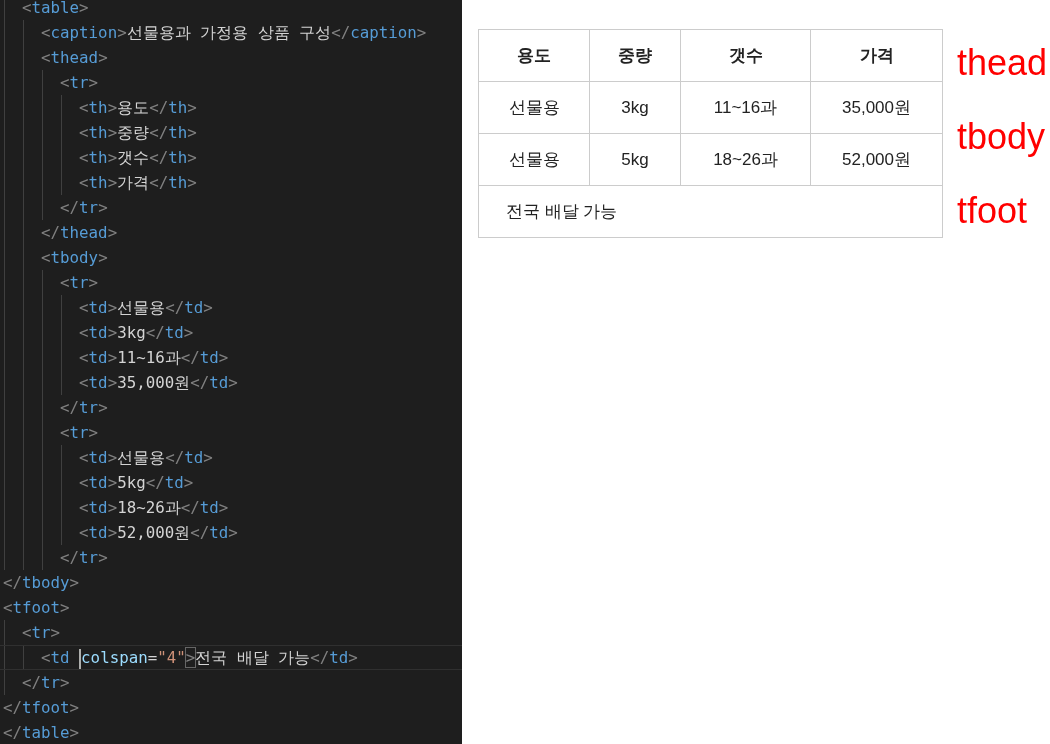  Describe the element at coordinates (231, 132) in the screenshot. I see `code-line: <th>중량</th>` at that location.